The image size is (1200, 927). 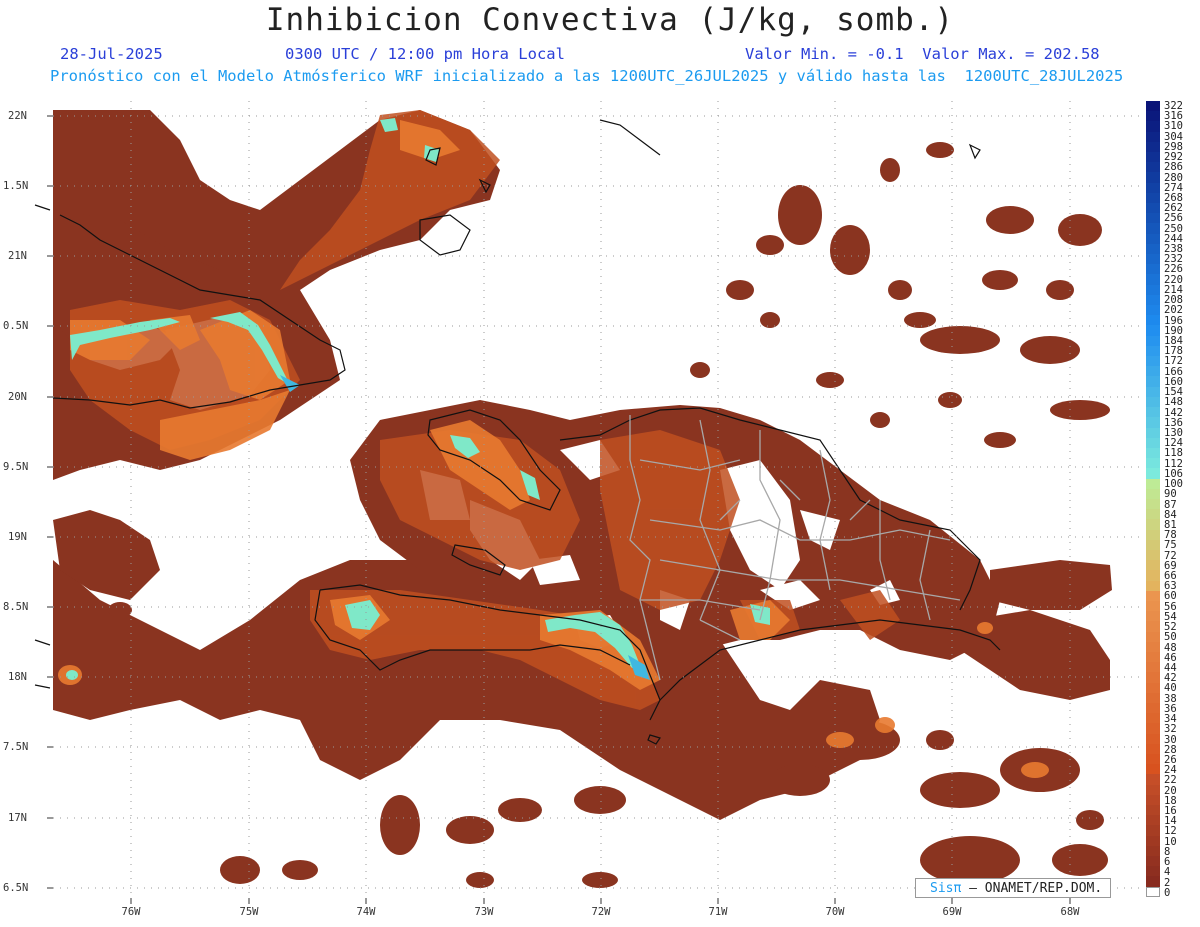 I want to click on lon-label: 68W, so click(x=1070, y=912).